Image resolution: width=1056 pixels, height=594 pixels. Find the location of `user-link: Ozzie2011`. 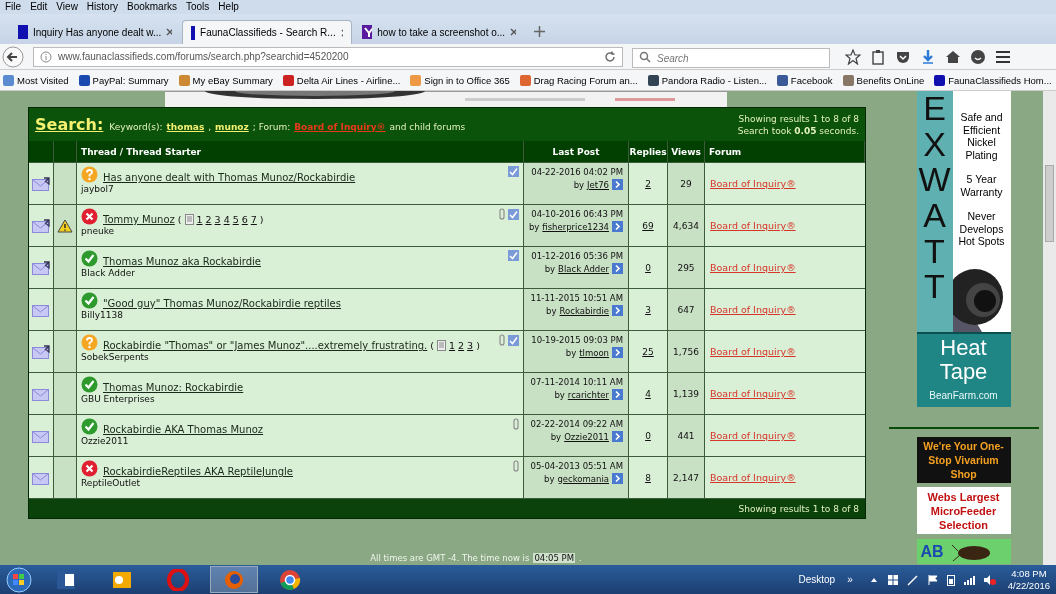

user-link: Ozzie2011 is located at coordinates (586, 436).